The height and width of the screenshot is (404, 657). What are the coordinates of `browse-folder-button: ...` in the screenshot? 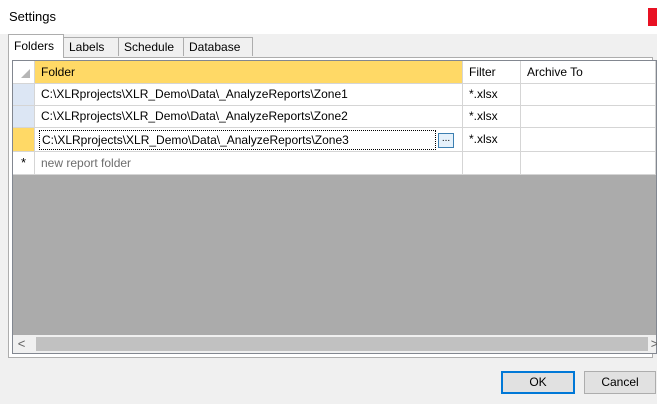 It's located at (446, 140).